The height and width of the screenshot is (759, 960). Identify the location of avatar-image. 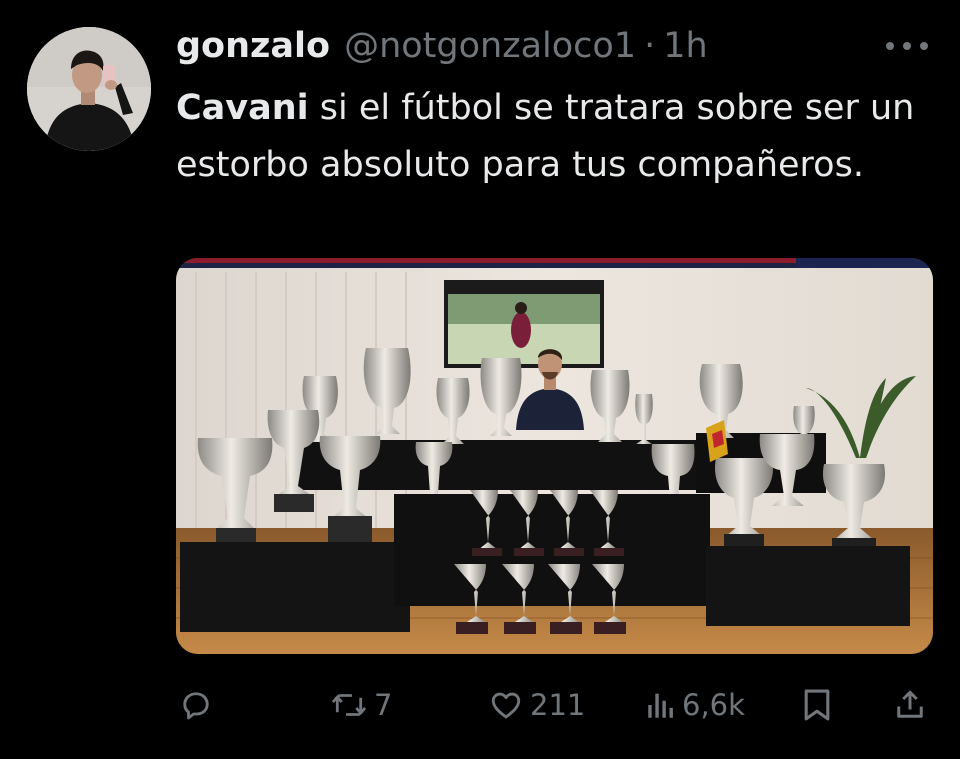
(89, 89).